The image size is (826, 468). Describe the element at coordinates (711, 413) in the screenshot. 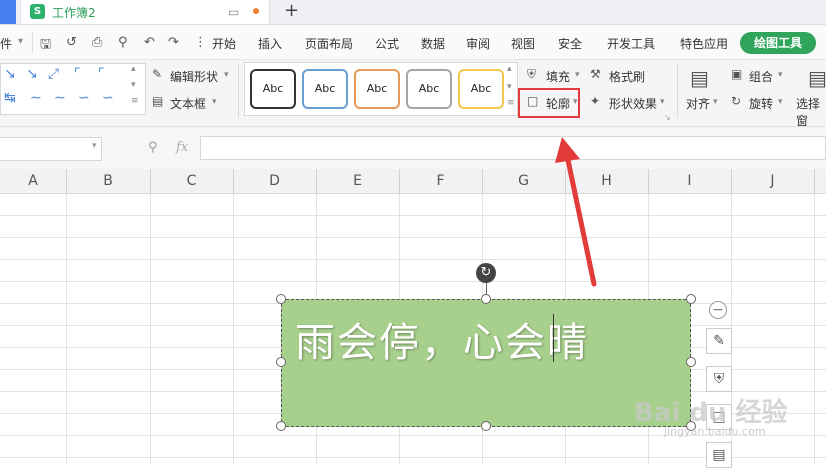

I see `watermark-logo: Bai du 经验` at that location.